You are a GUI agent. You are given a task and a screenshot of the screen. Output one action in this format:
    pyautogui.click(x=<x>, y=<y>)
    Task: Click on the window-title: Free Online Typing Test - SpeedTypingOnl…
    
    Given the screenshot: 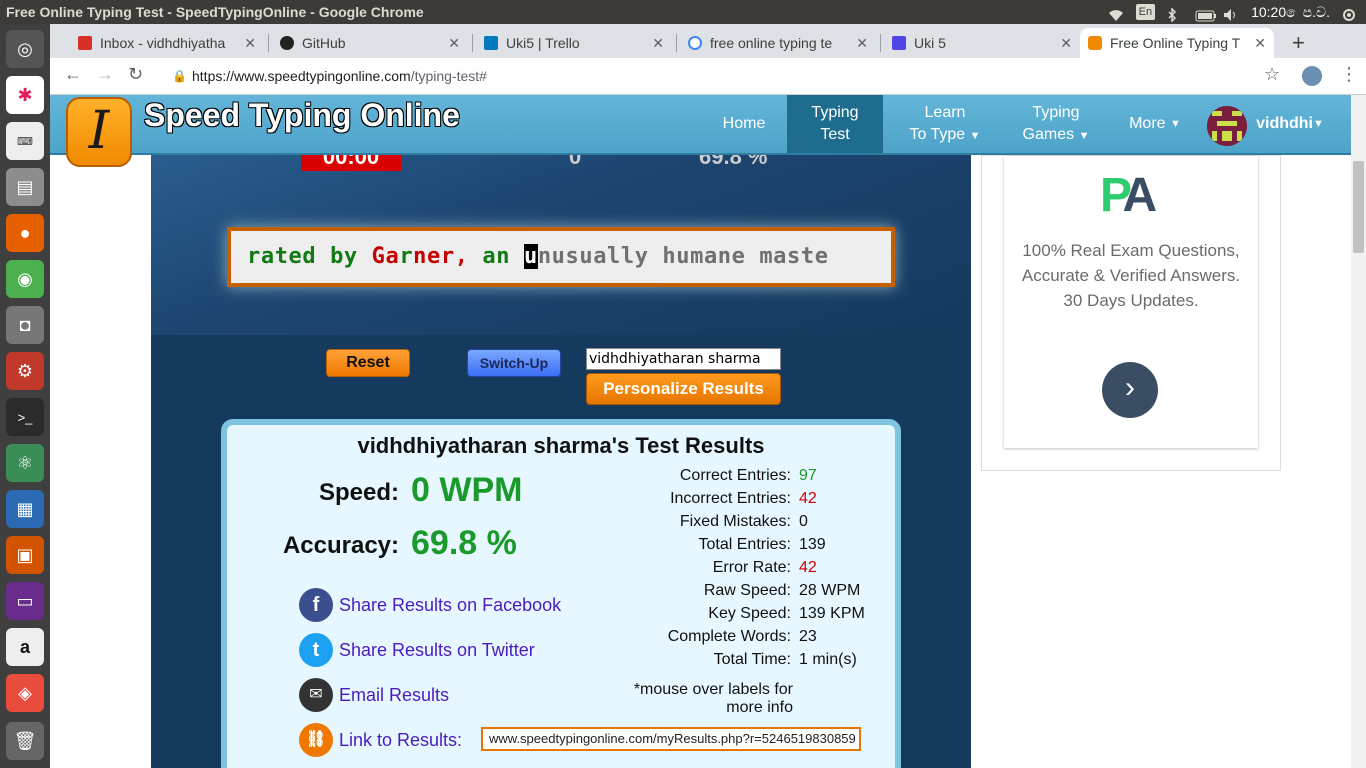 What is the action you would take?
    pyautogui.click(x=215, y=12)
    